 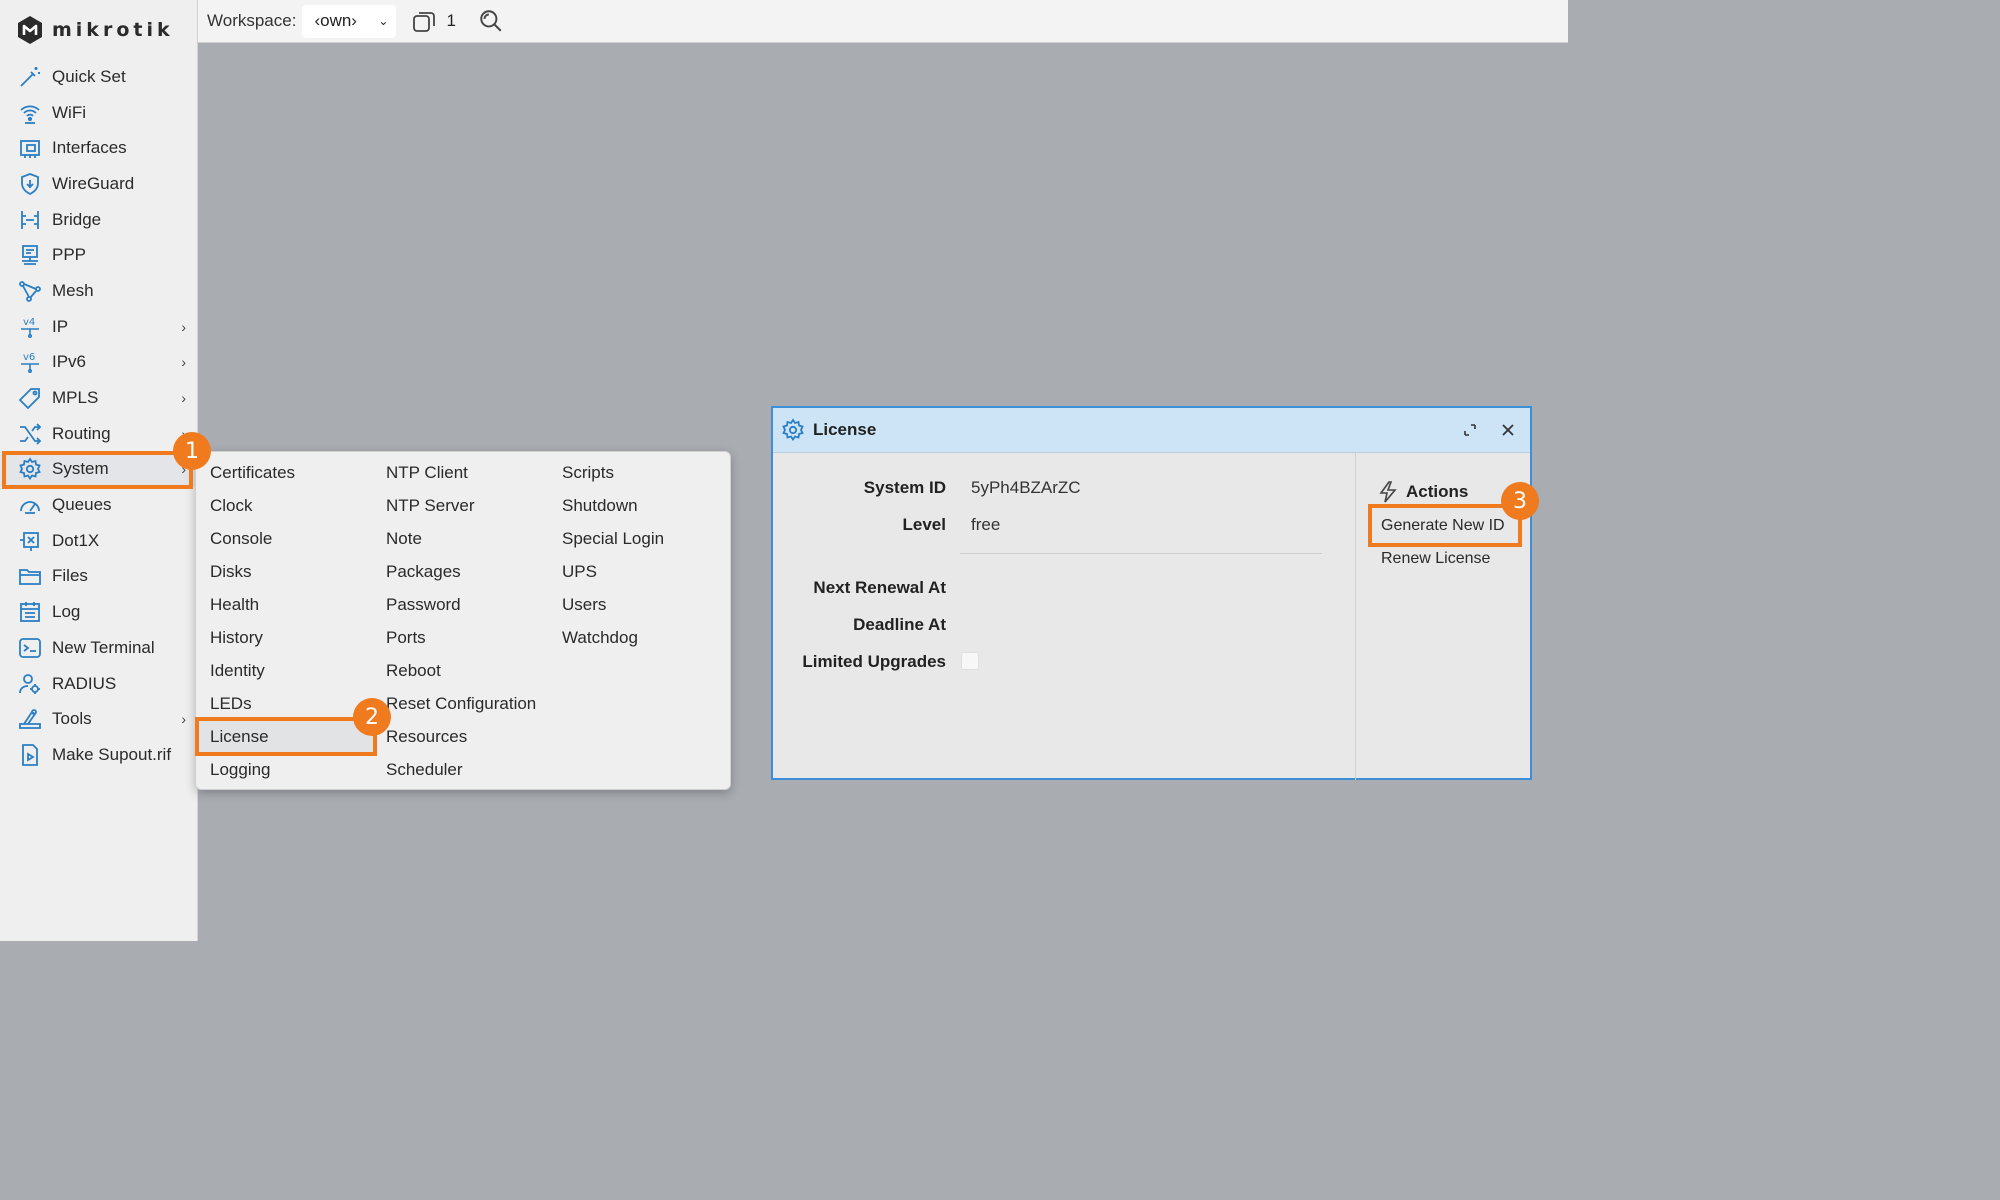 I want to click on sidebar-item-files: Files, so click(x=99, y=577).